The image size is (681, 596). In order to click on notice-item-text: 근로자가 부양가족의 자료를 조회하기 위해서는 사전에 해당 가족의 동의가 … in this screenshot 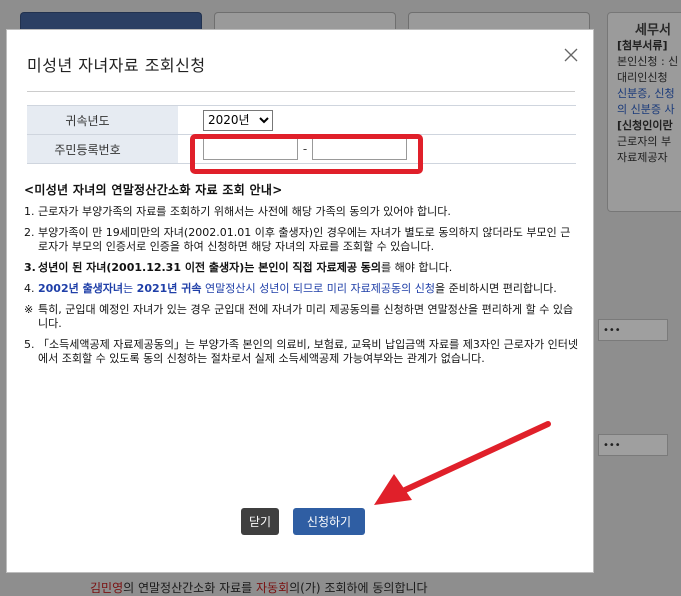, I will do `click(244, 211)`.